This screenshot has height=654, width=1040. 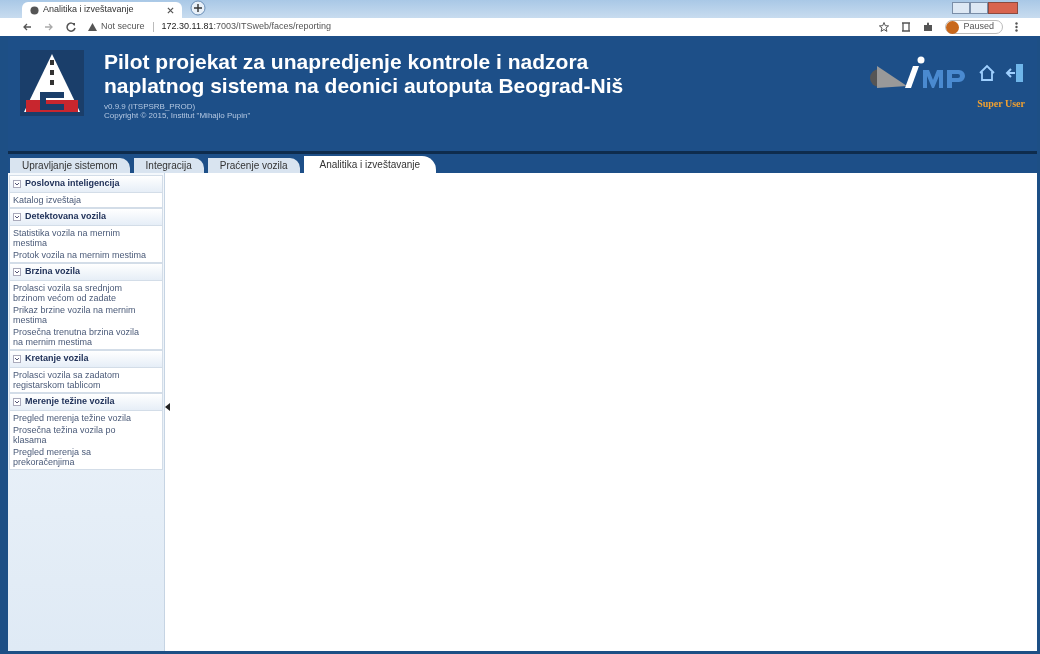 What do you see at coordinates (86, 217) in the screenshot?
I see `section-header: Detektovana vozila` at bounding box center [86, 217].